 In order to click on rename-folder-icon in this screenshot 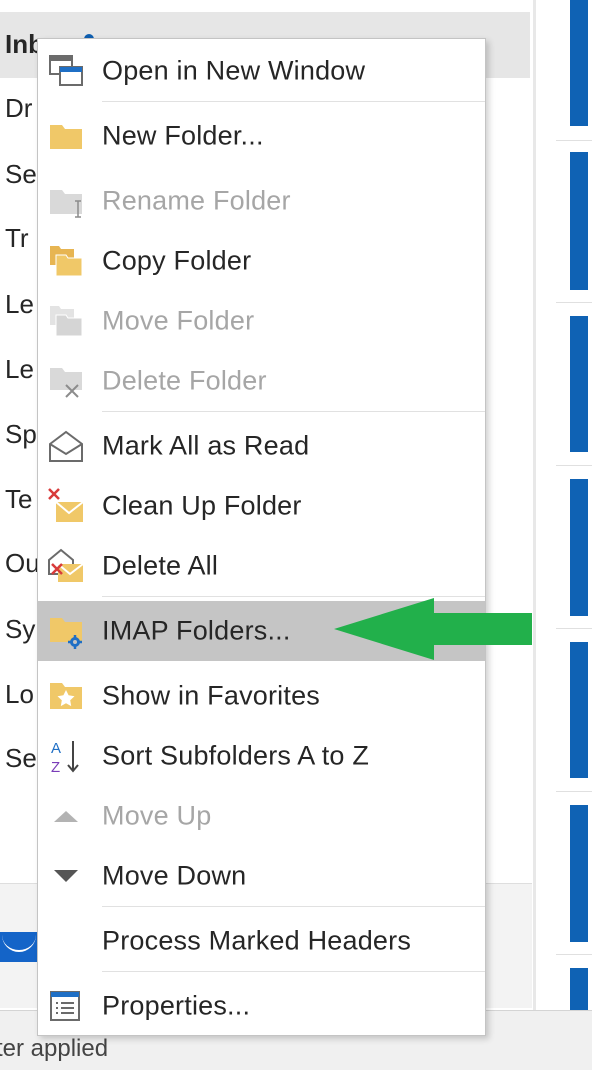, I will do `click(66, 204)`.